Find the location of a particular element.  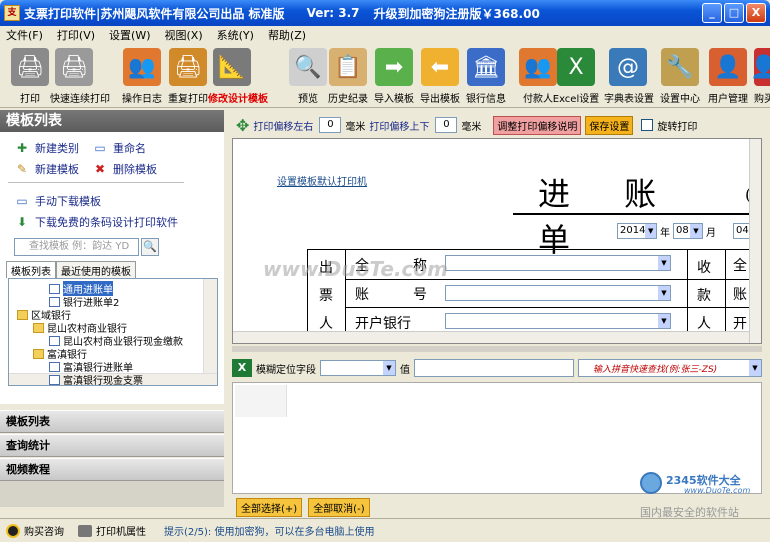

row-label-account-2: 号 is located at coordinates (420, 295).